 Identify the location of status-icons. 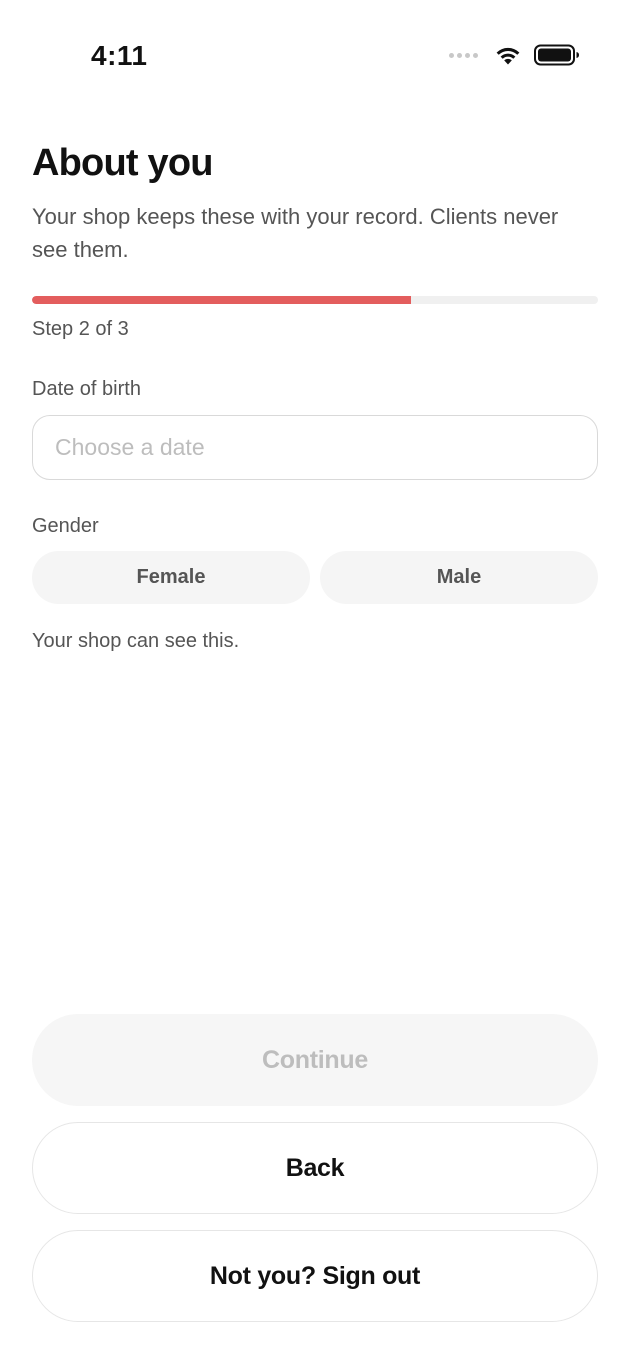
(514, 55).